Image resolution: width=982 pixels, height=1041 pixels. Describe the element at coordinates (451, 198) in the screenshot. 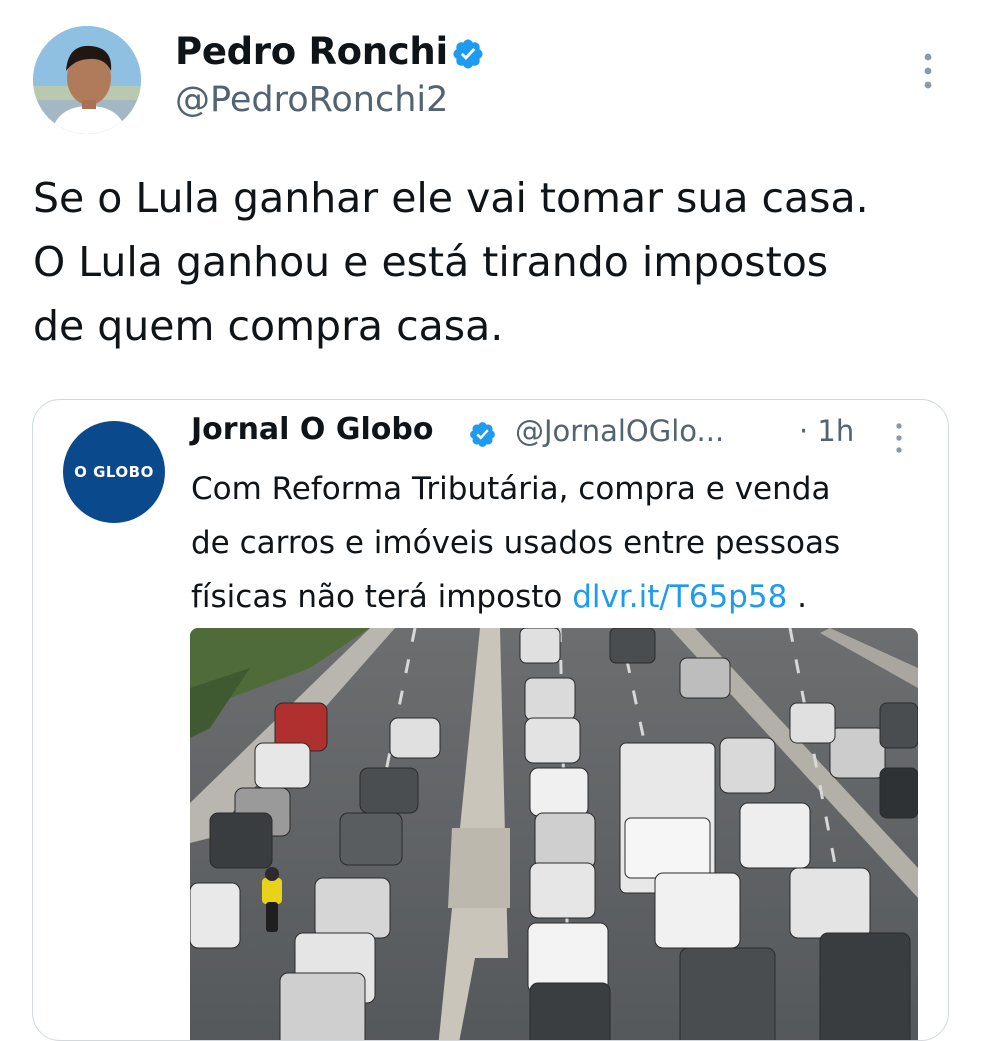

I see `tweet-text-line: Se o Lula ganhar ele vai tomar sua casa.` at that location.